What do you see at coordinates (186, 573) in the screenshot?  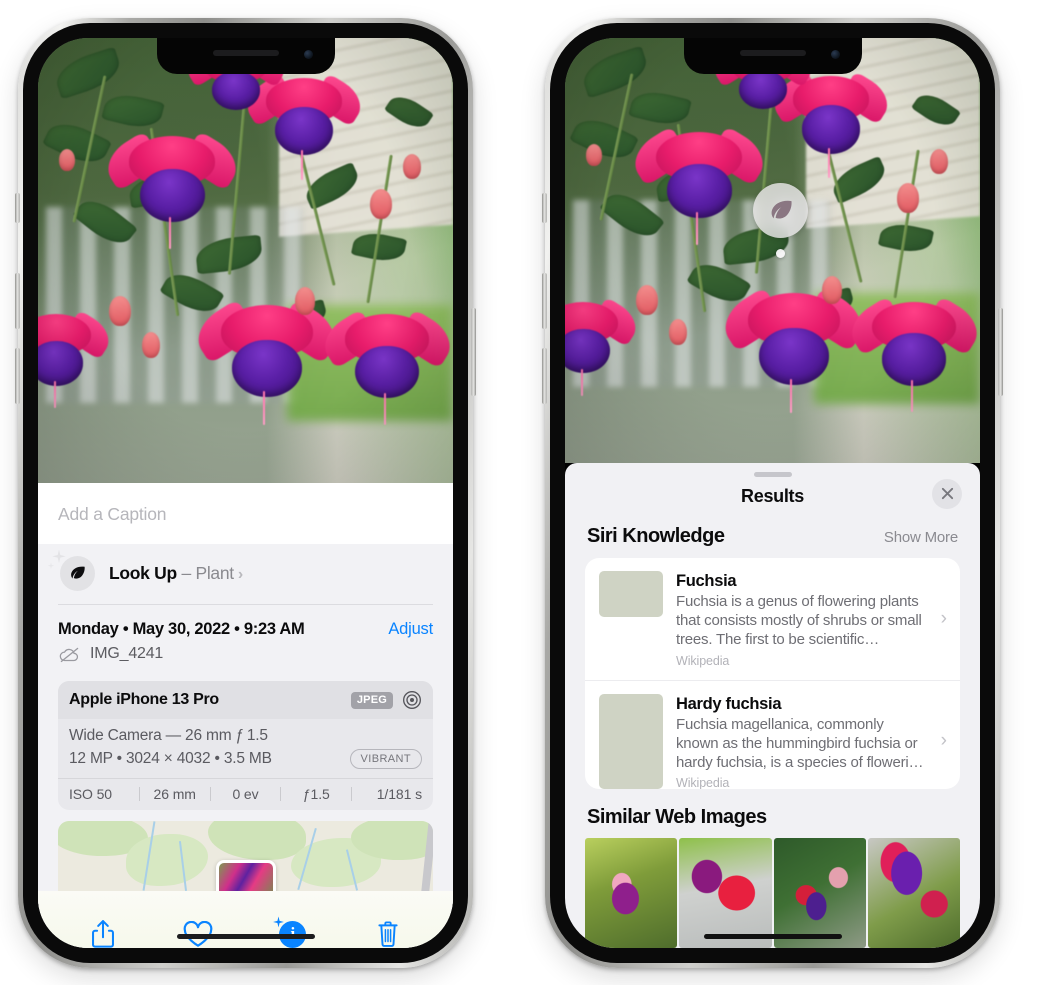 I see `look-up-dash: –` at bounding box center [186, 573].